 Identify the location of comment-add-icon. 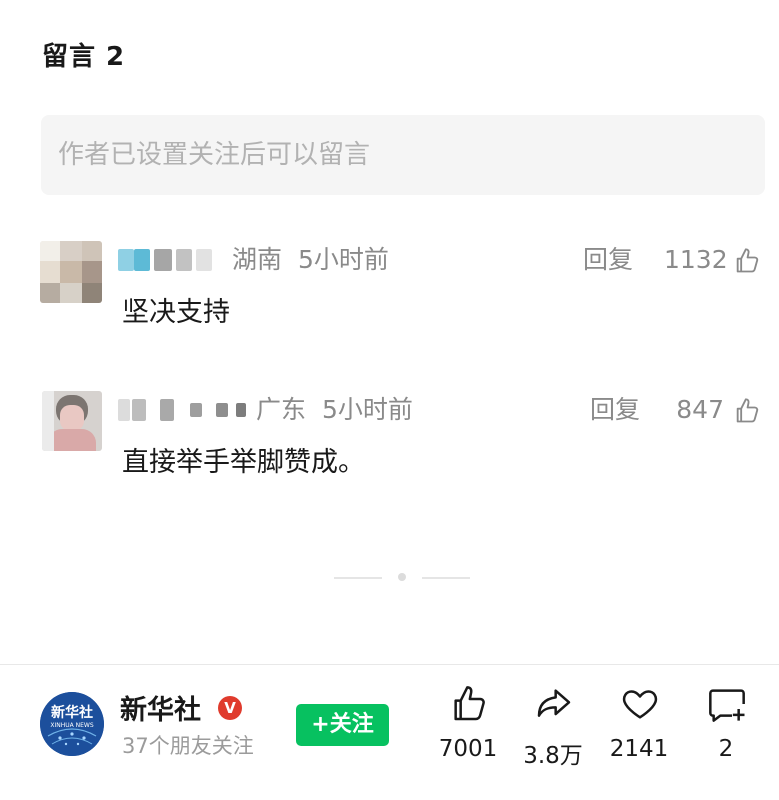
(727, 705).